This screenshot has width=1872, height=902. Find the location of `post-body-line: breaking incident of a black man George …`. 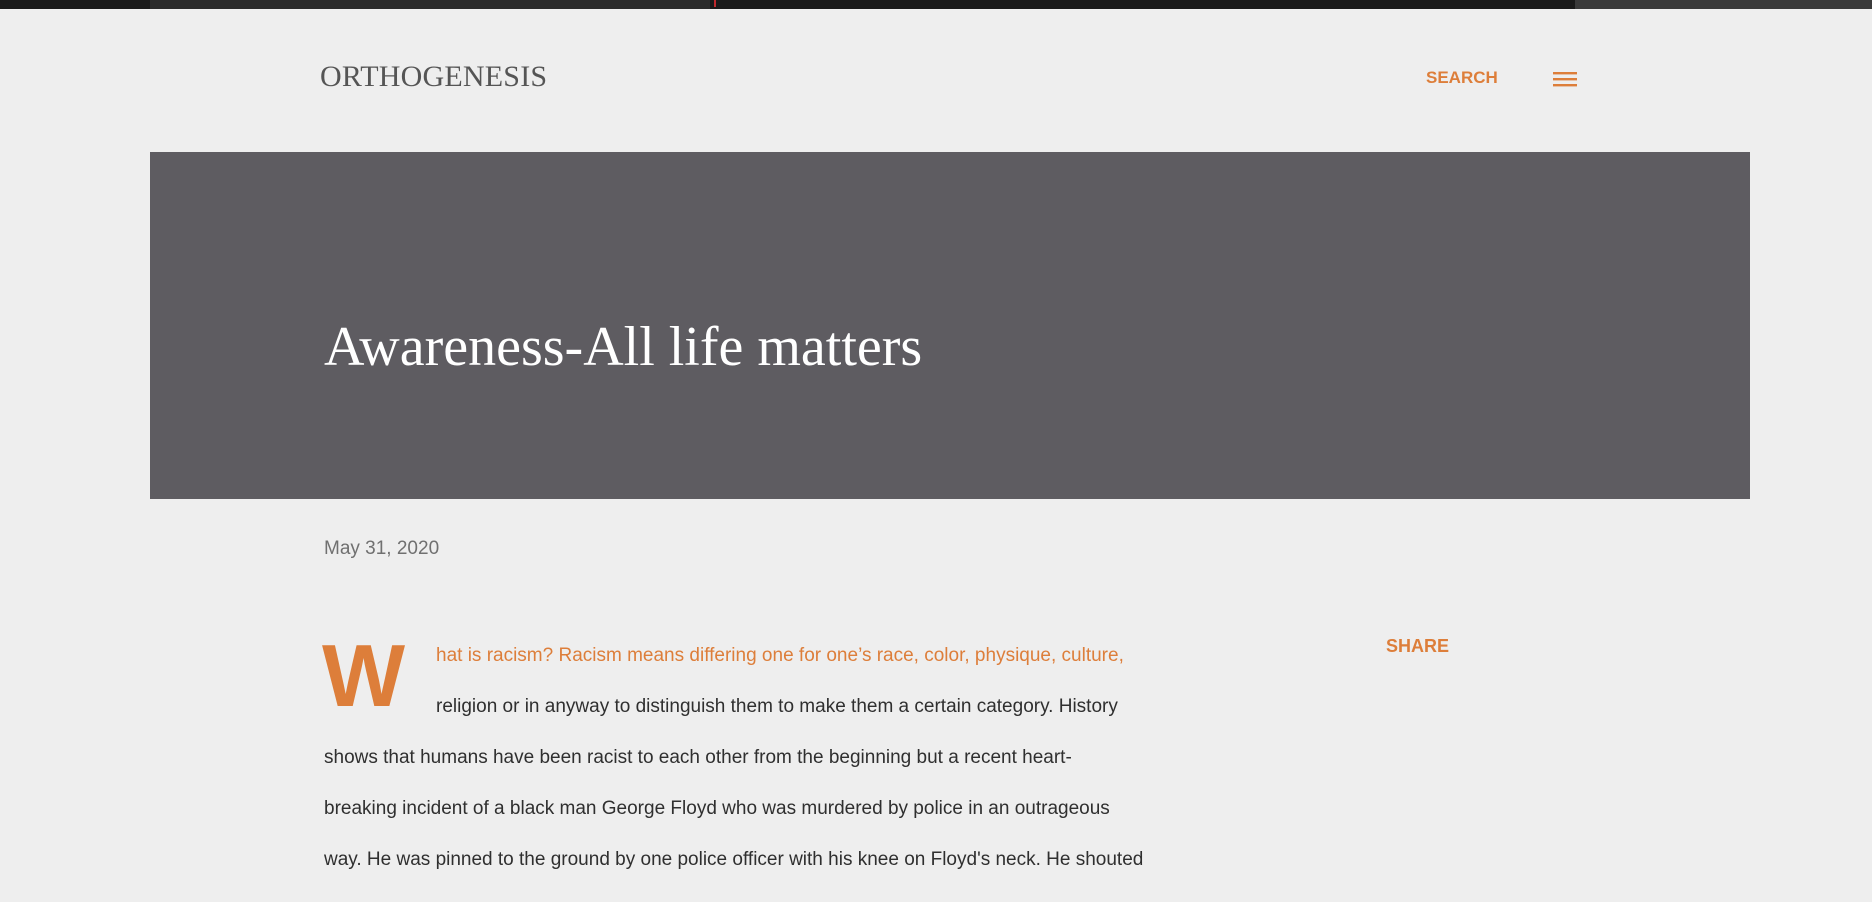

post-body-line: breaking incident of a black man George … is located at coordinates (717, 808).